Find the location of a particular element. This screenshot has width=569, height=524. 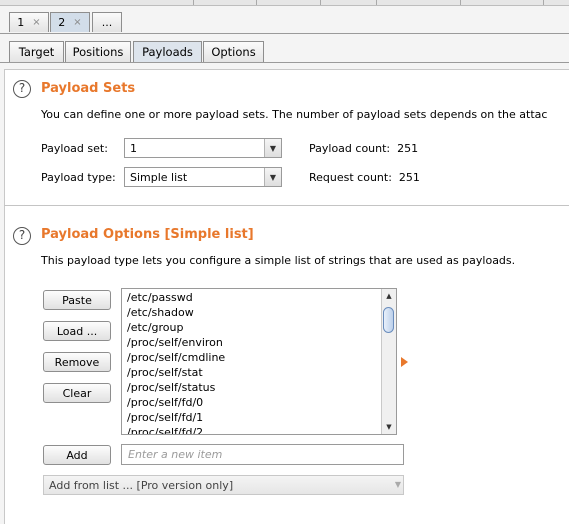

new-item-input is located at coordinates (262, 454).